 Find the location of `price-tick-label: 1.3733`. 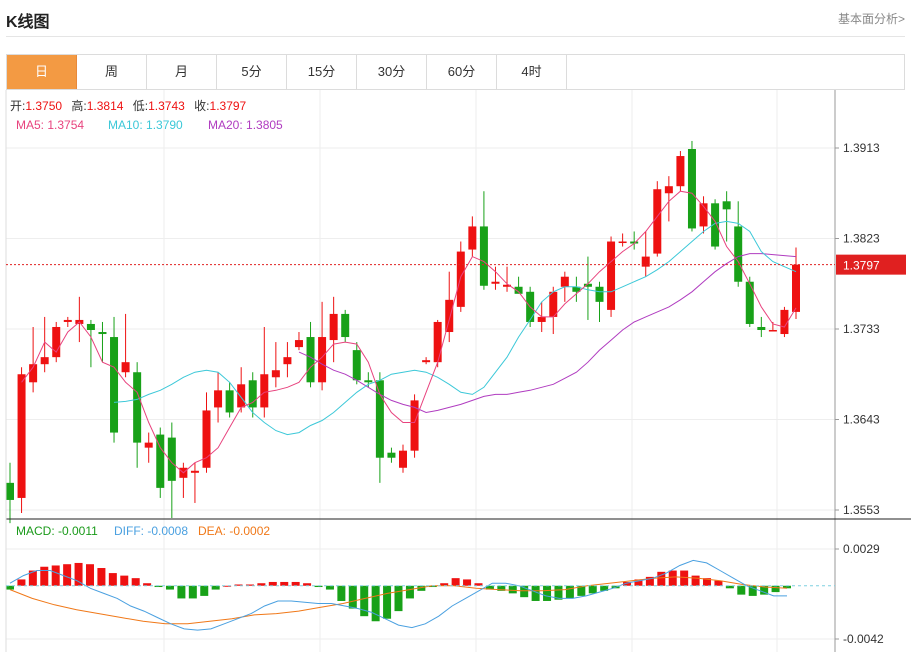

price-tick-label: 1.3733 is located at coordinates (861, 329).